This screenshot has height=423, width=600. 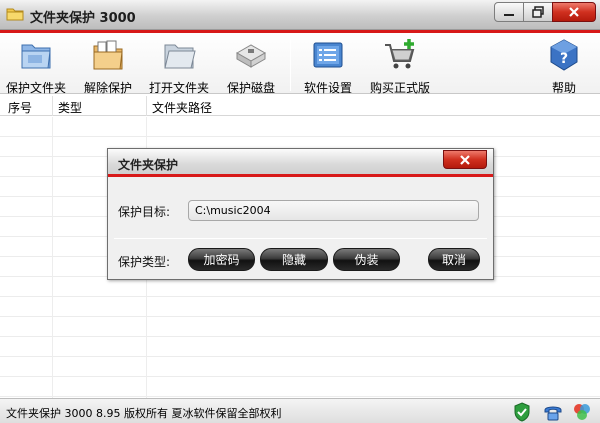 What do you see at coordinates (83, 18) in the screenshot?
I see `window-title: 文件夹保护 3000` at bounding box center [83, 18].